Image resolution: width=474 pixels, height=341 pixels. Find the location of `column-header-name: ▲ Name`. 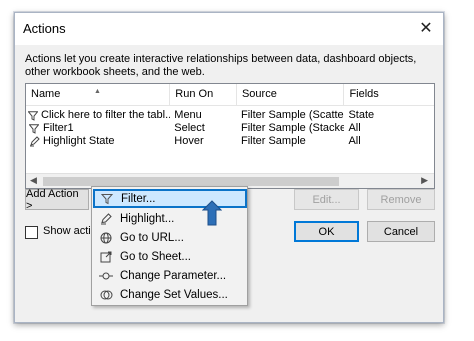

column-header-name: ▲ Name is located at coordinates (98, 95).